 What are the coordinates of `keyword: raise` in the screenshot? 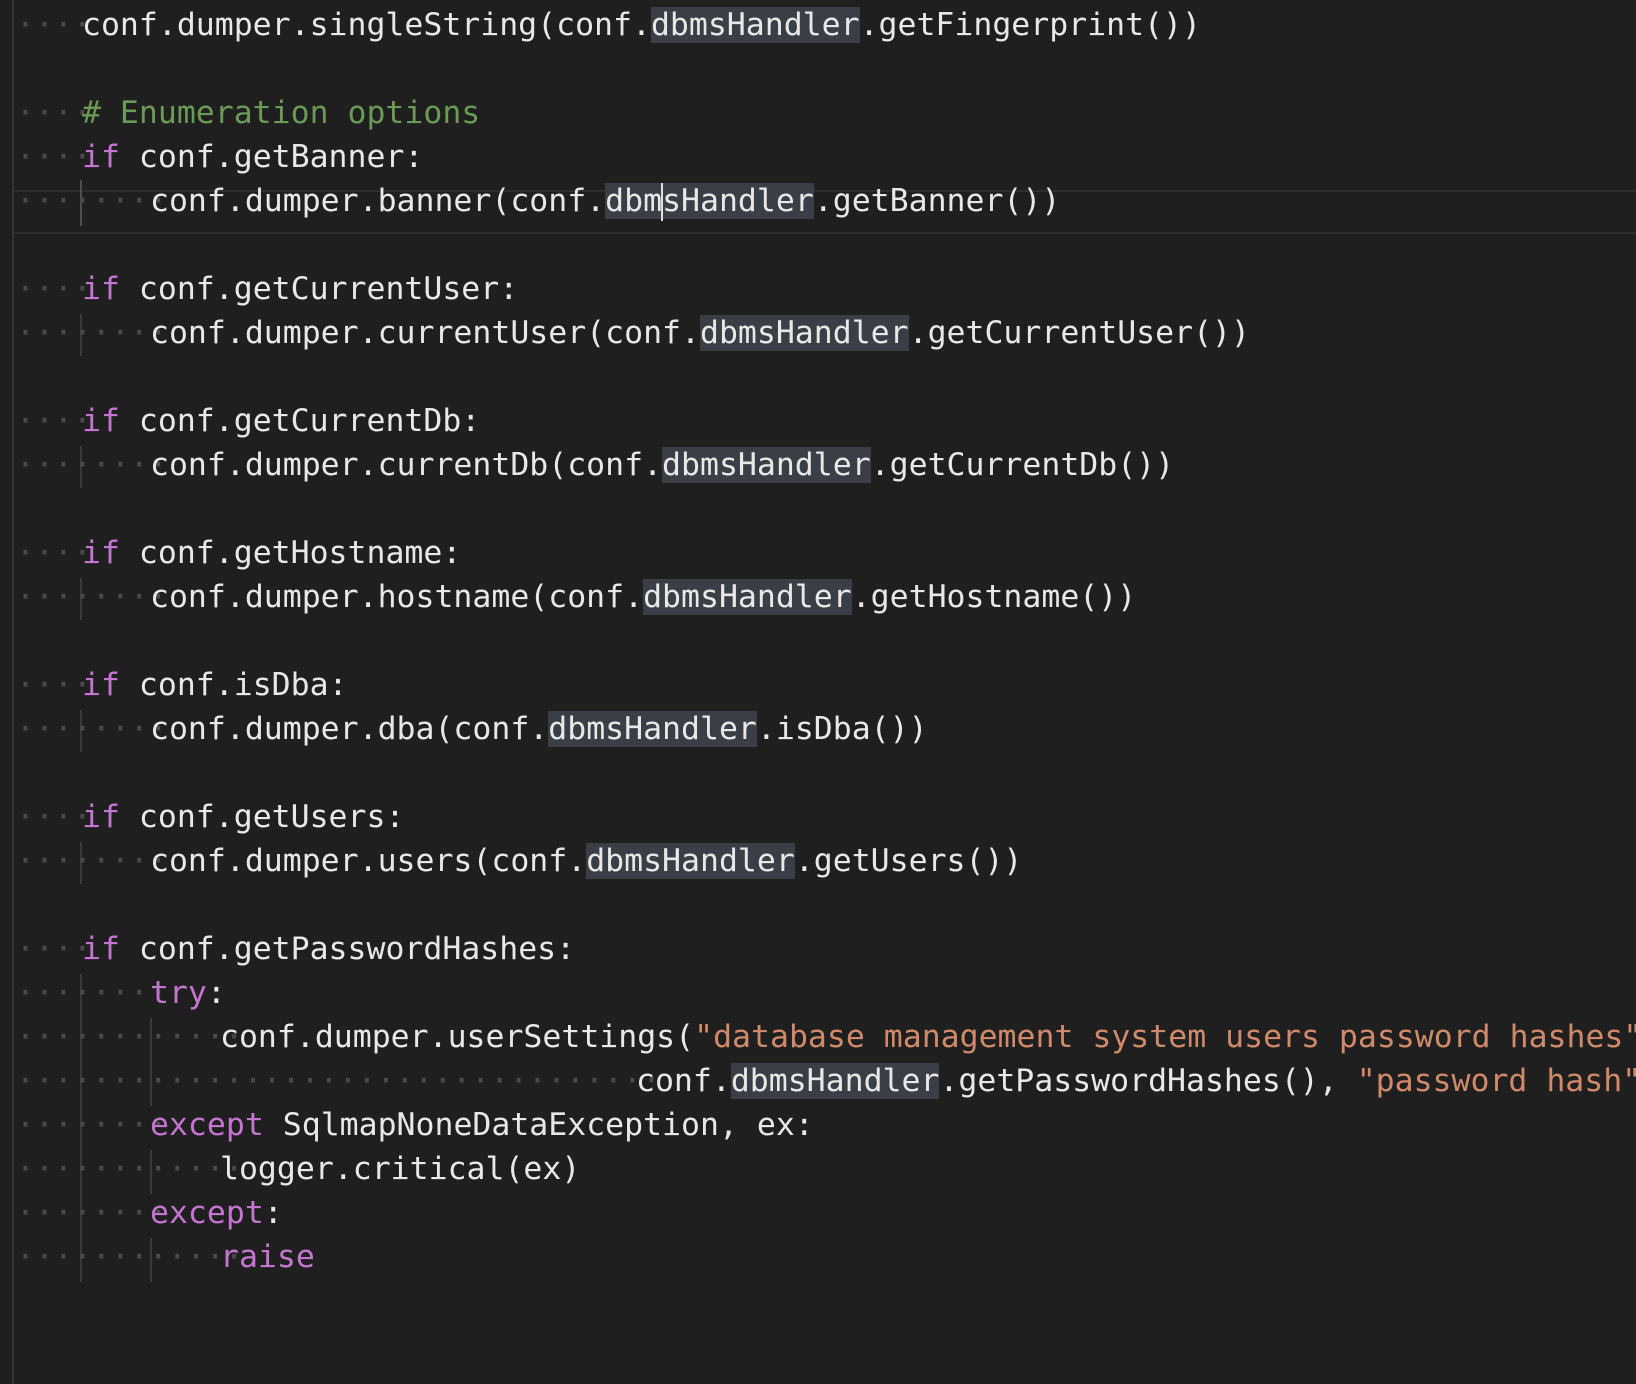 It's located at (267, 1257).